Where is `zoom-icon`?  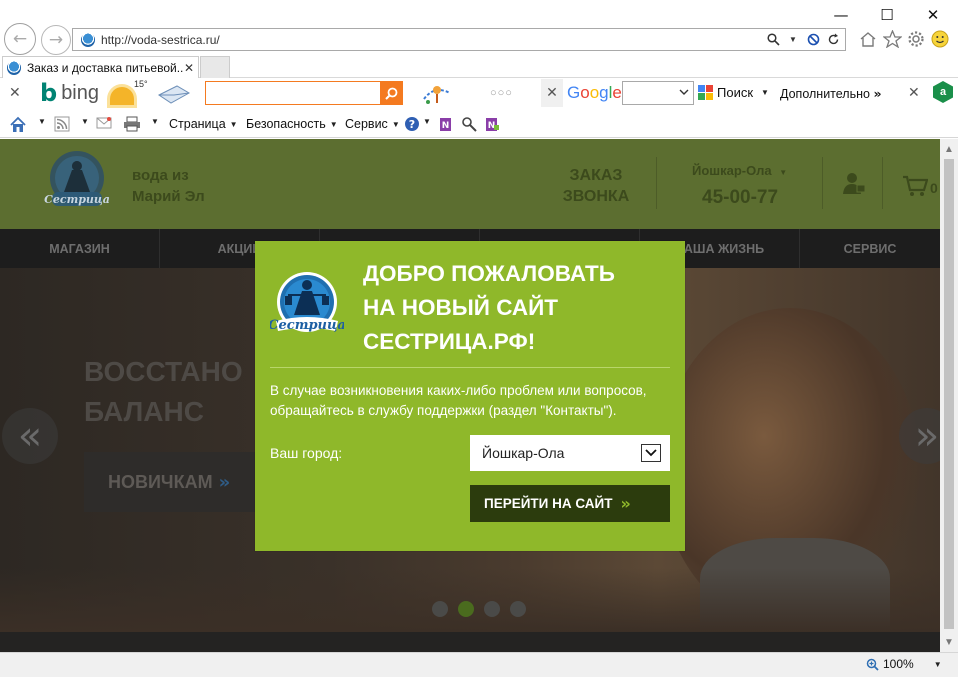 zoom-icon is located at coordinates (872, 664).